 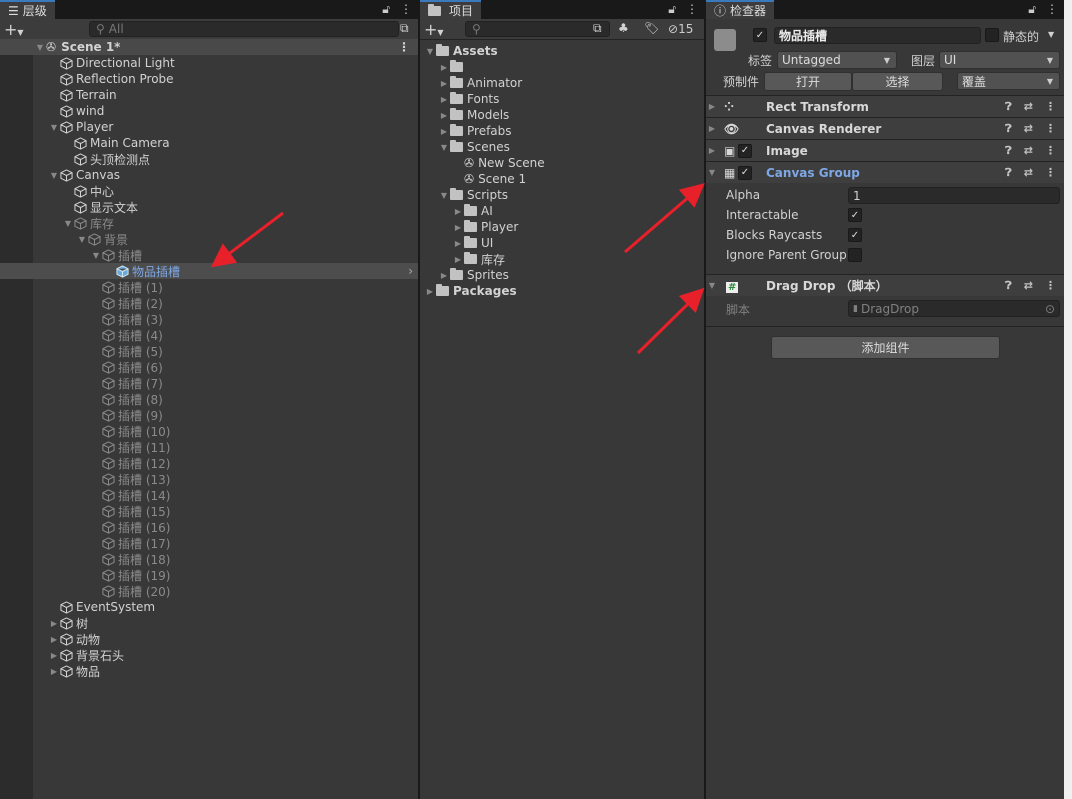 What do you see at coordinates (562, 243) in the screenshot?
I see `project-item: ▶ UI` at bounding box center [562, 243].